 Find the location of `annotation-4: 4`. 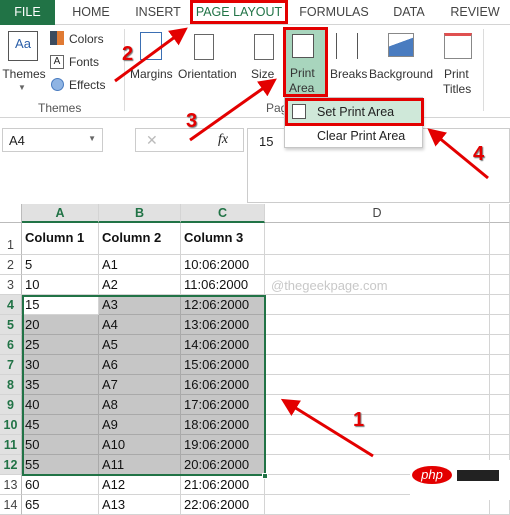

annotation-4: 4 is located at coordinates (479, 154).